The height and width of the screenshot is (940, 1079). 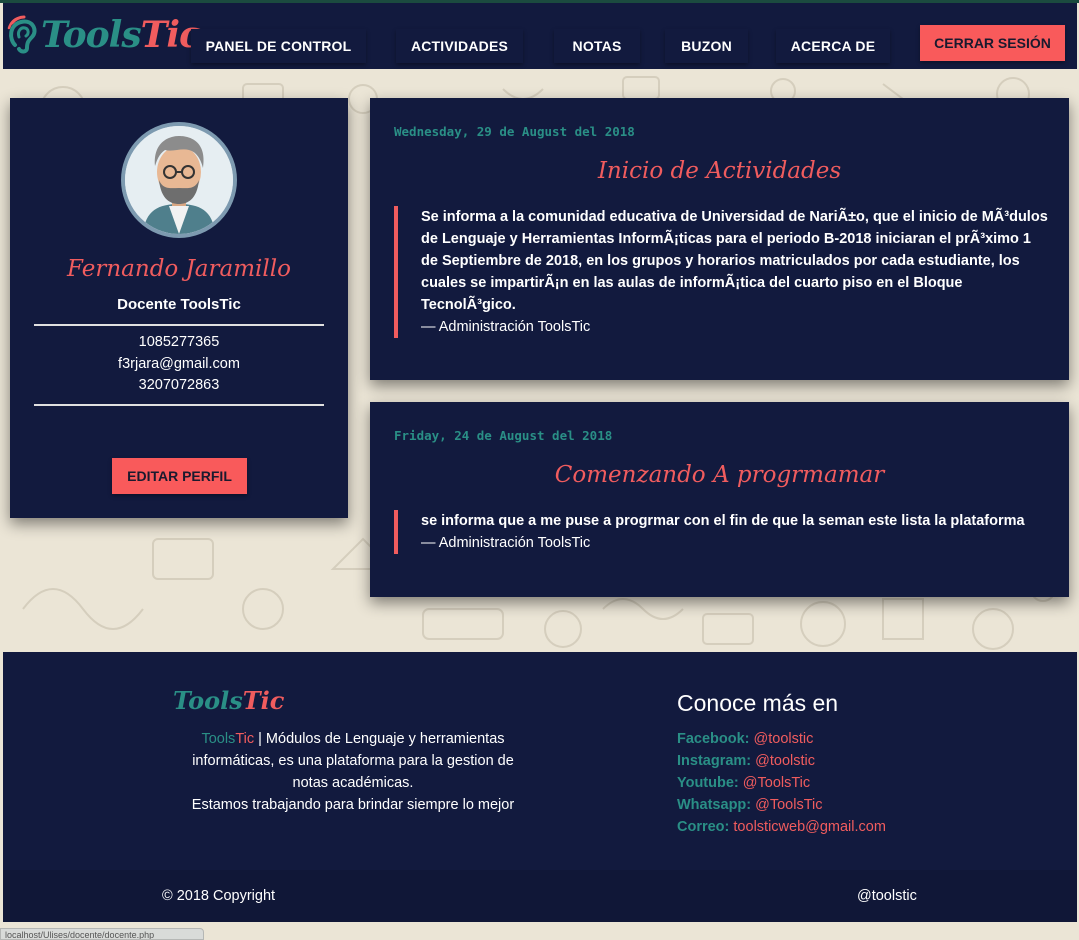 I want to click on footer-logo: ToolsTic, so click(x=228, y=700).